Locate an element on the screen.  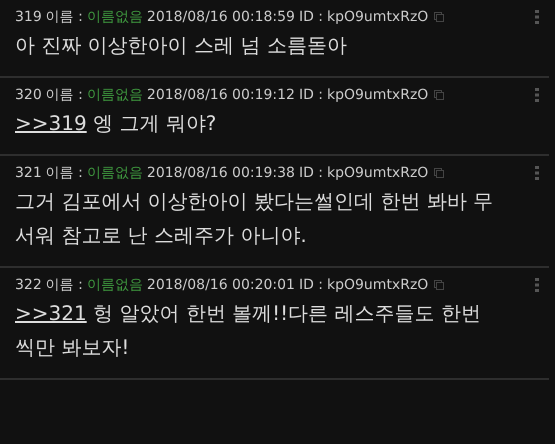
post-number: 322 is located at coordinates (28, 285).